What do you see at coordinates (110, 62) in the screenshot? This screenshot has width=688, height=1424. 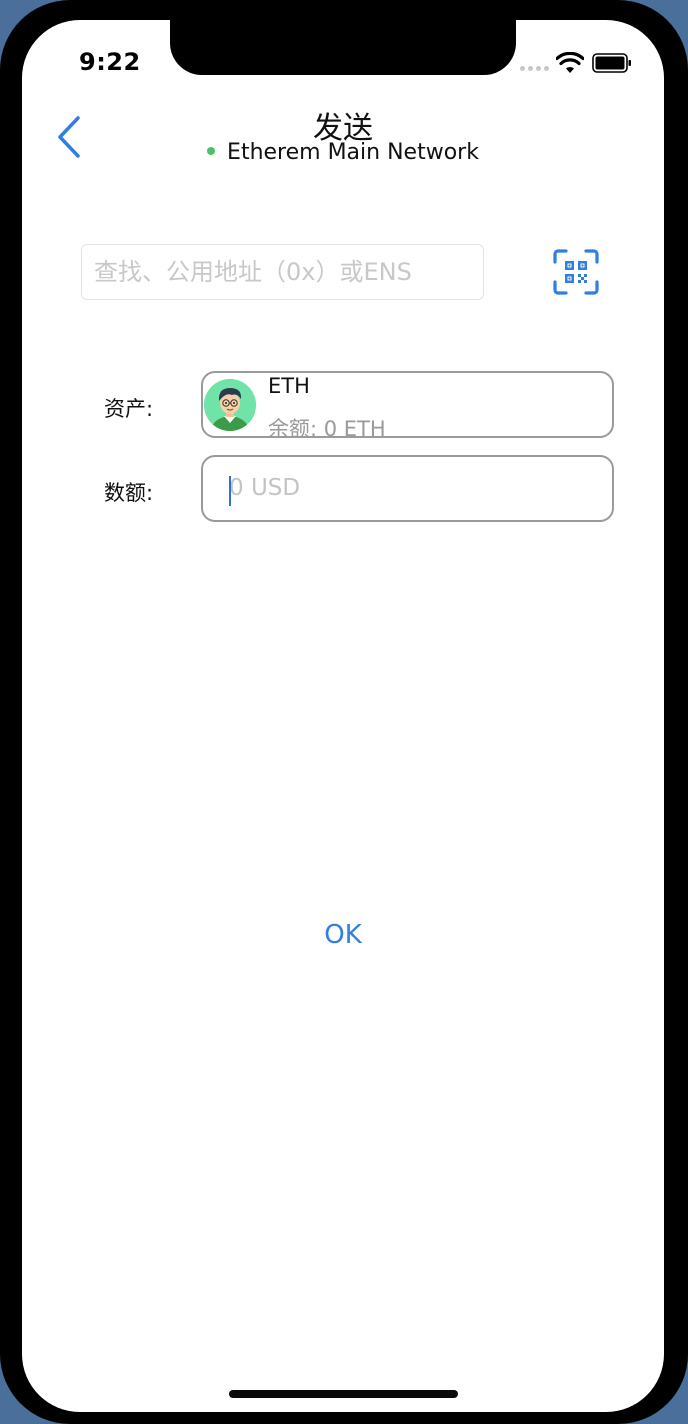 I see `status-time: 9:22` at bounding box center [110, 62].